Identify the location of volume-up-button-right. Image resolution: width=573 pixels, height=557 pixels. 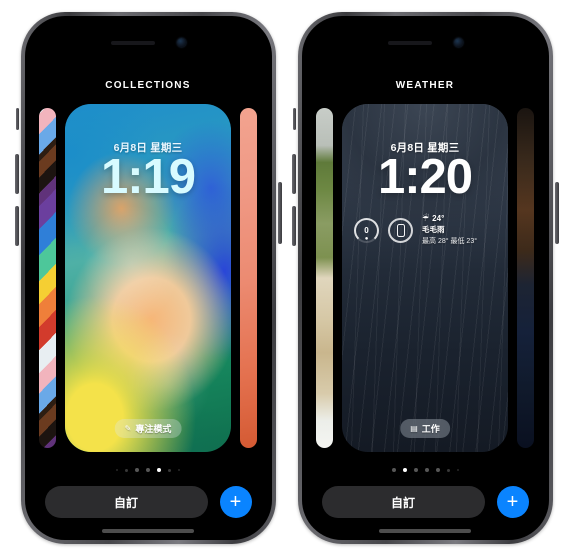
(293, 174).